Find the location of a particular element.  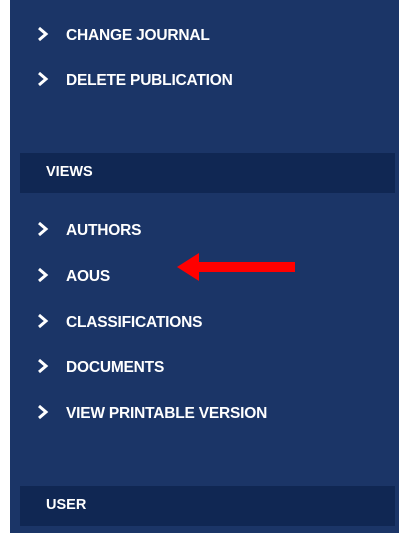

menu-item-label: DELETE PUBLICATION is located at coordinates (149, 80).